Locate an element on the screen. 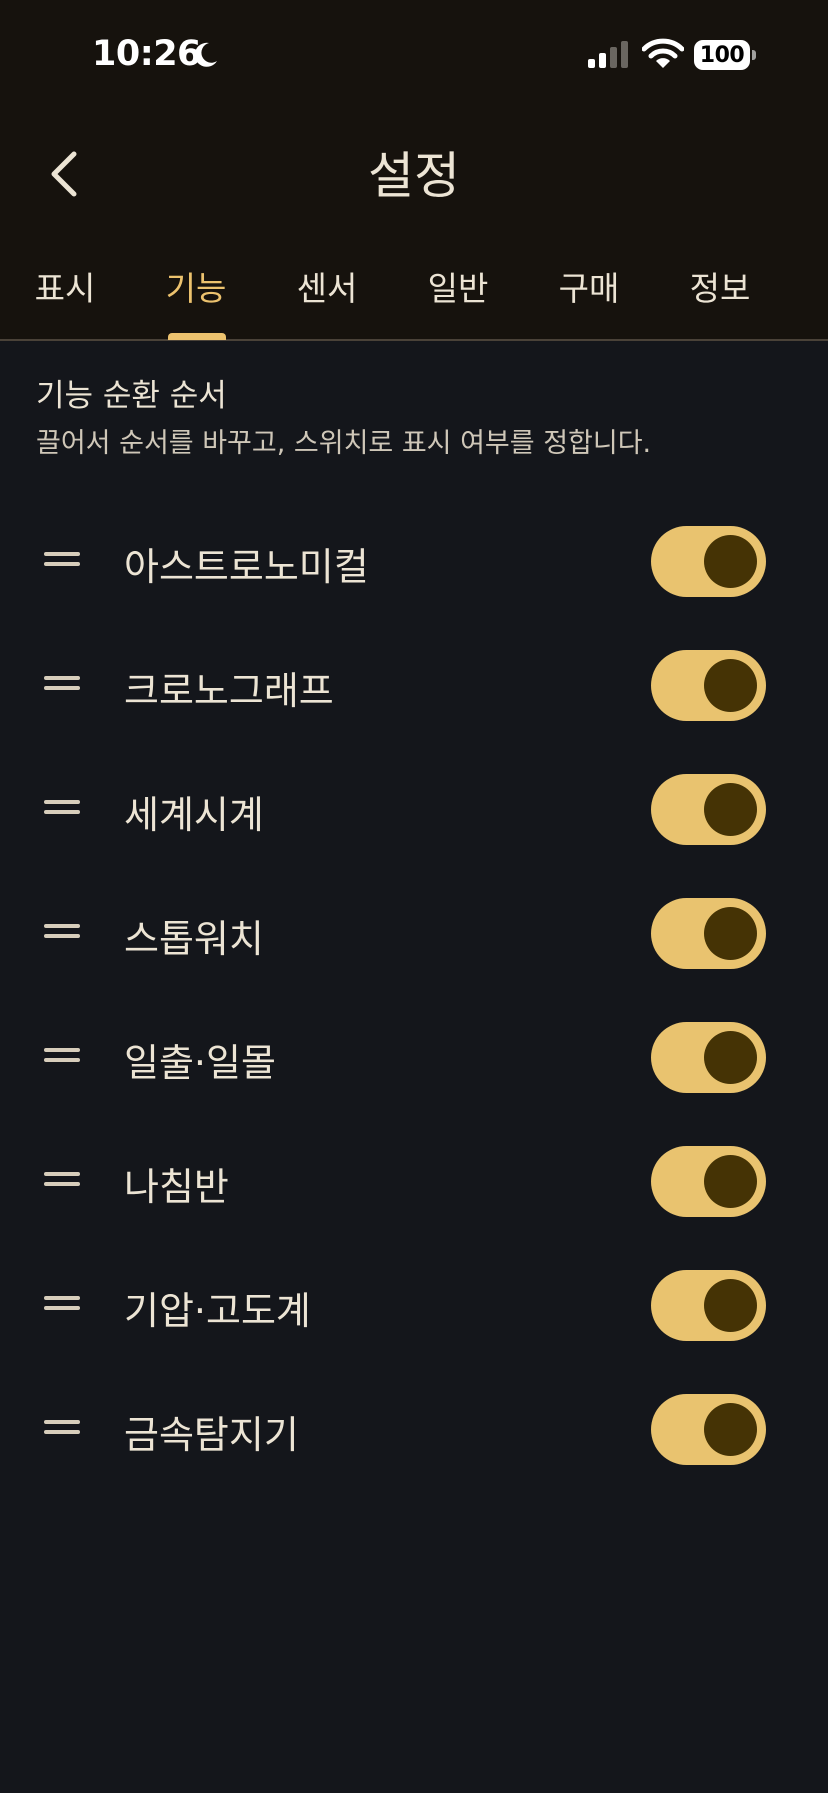 The width and height of the screenshot is (828, 1793). tab-label: 표시 is located at coordinates (65, 288).